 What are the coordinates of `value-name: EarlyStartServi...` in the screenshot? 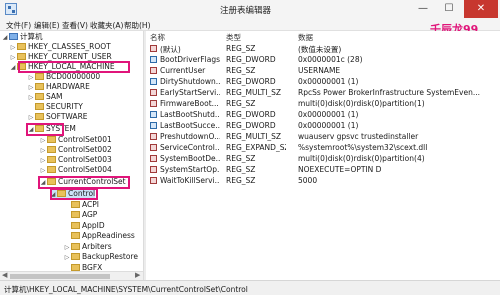 It's located at (190, 92).